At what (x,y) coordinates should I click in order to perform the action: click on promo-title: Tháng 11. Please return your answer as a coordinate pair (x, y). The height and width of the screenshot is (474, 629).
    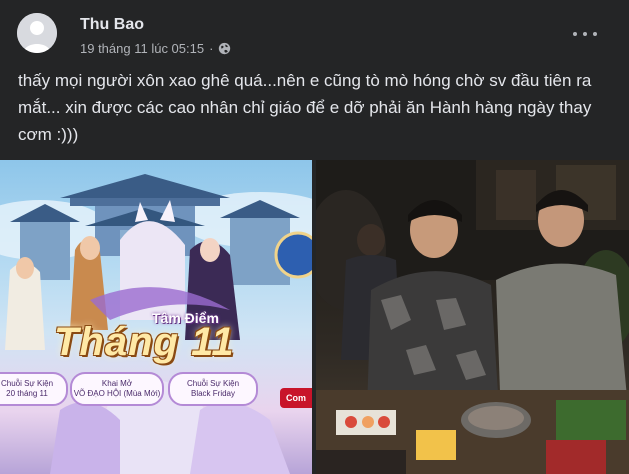
    Looking at the image, I should click on (144, 342).